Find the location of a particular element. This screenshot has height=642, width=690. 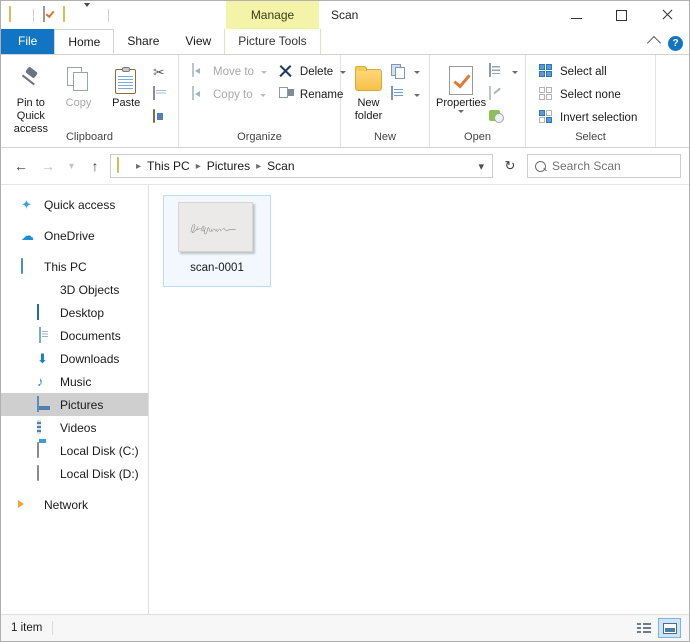

forward-button: → is located at coordinates (48, 166).